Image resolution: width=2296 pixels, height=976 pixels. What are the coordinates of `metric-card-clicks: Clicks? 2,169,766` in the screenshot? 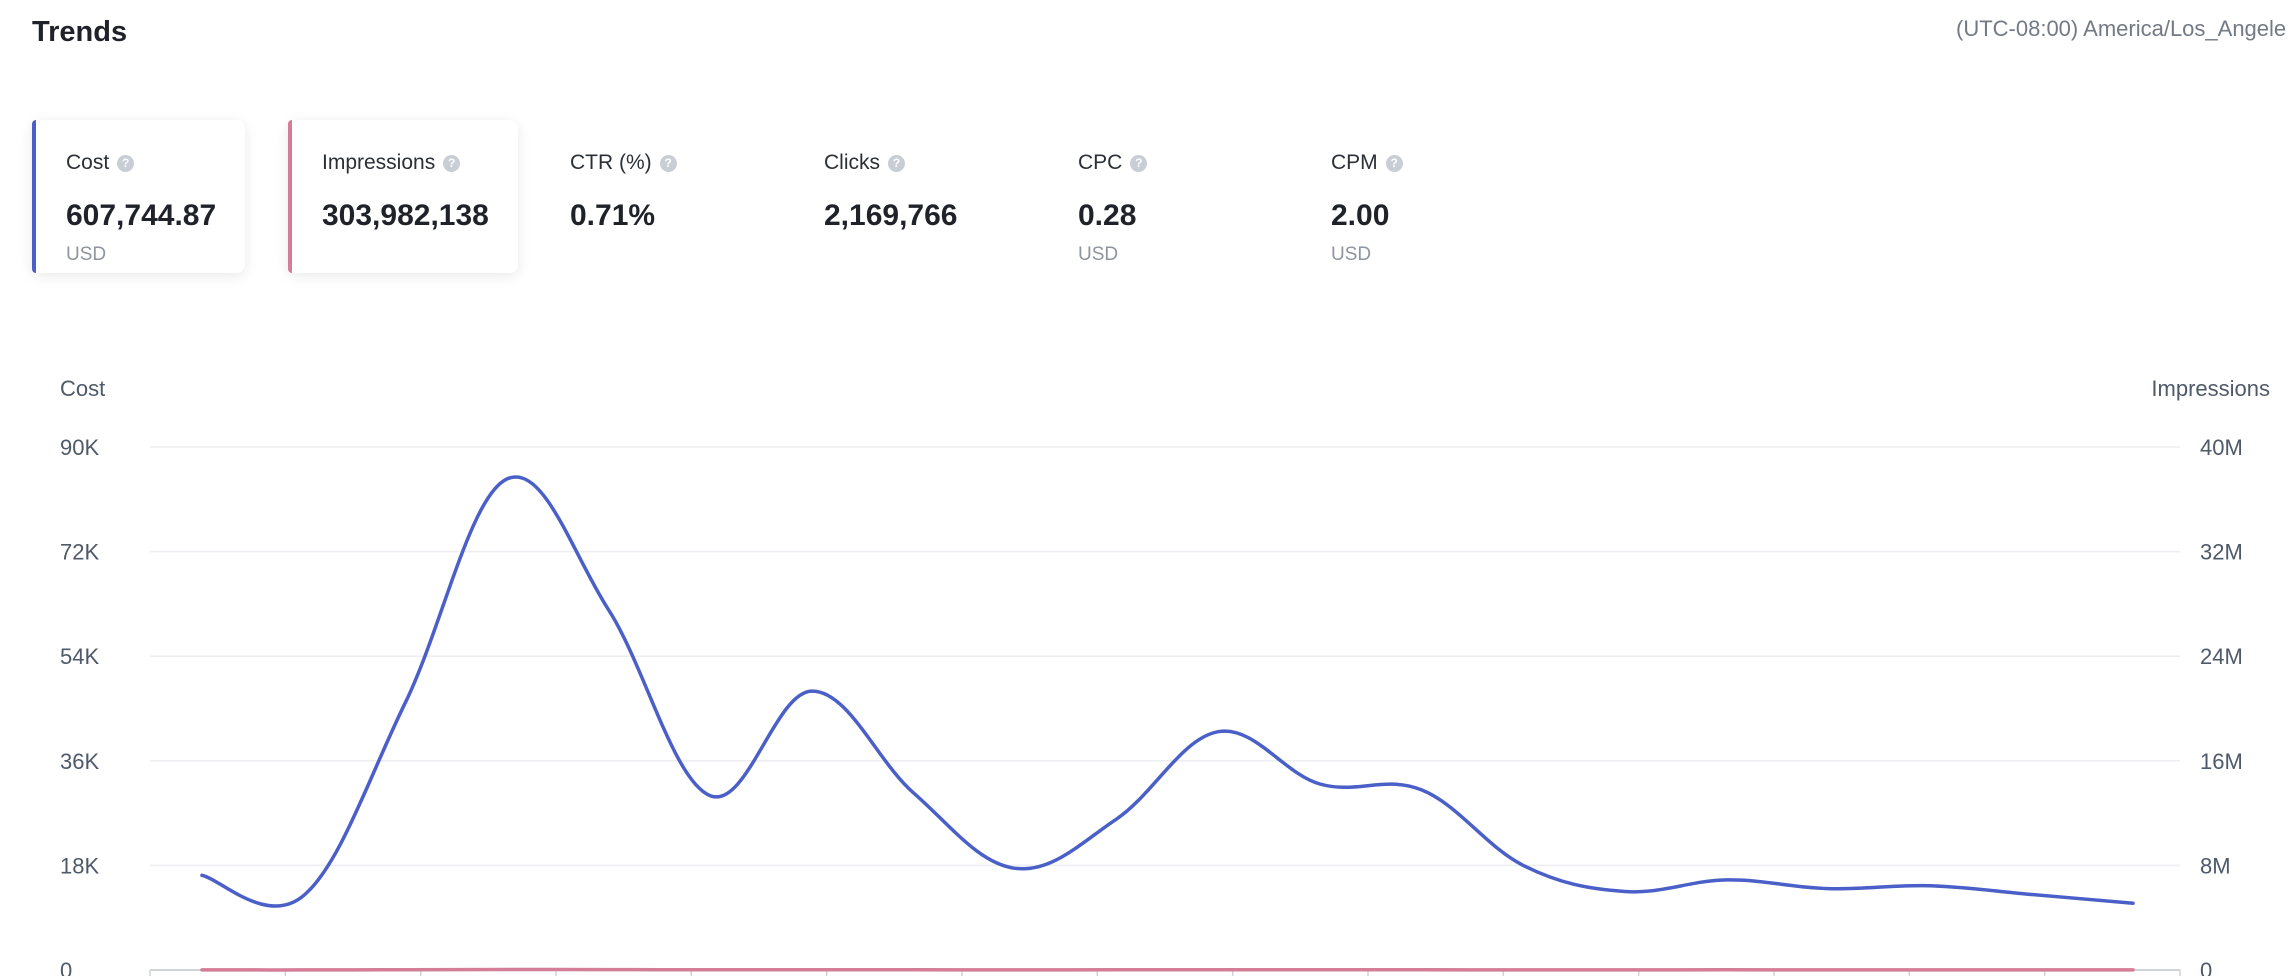 It's located at (951, 196).